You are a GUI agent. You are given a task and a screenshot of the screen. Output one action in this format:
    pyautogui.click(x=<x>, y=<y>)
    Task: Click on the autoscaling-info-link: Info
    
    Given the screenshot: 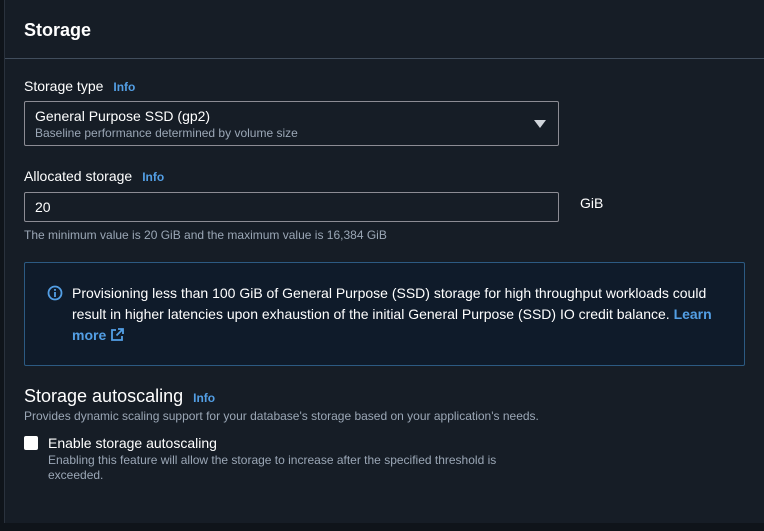 What is the action you would take?
    pyautogui.click(x=204, y=398)
    